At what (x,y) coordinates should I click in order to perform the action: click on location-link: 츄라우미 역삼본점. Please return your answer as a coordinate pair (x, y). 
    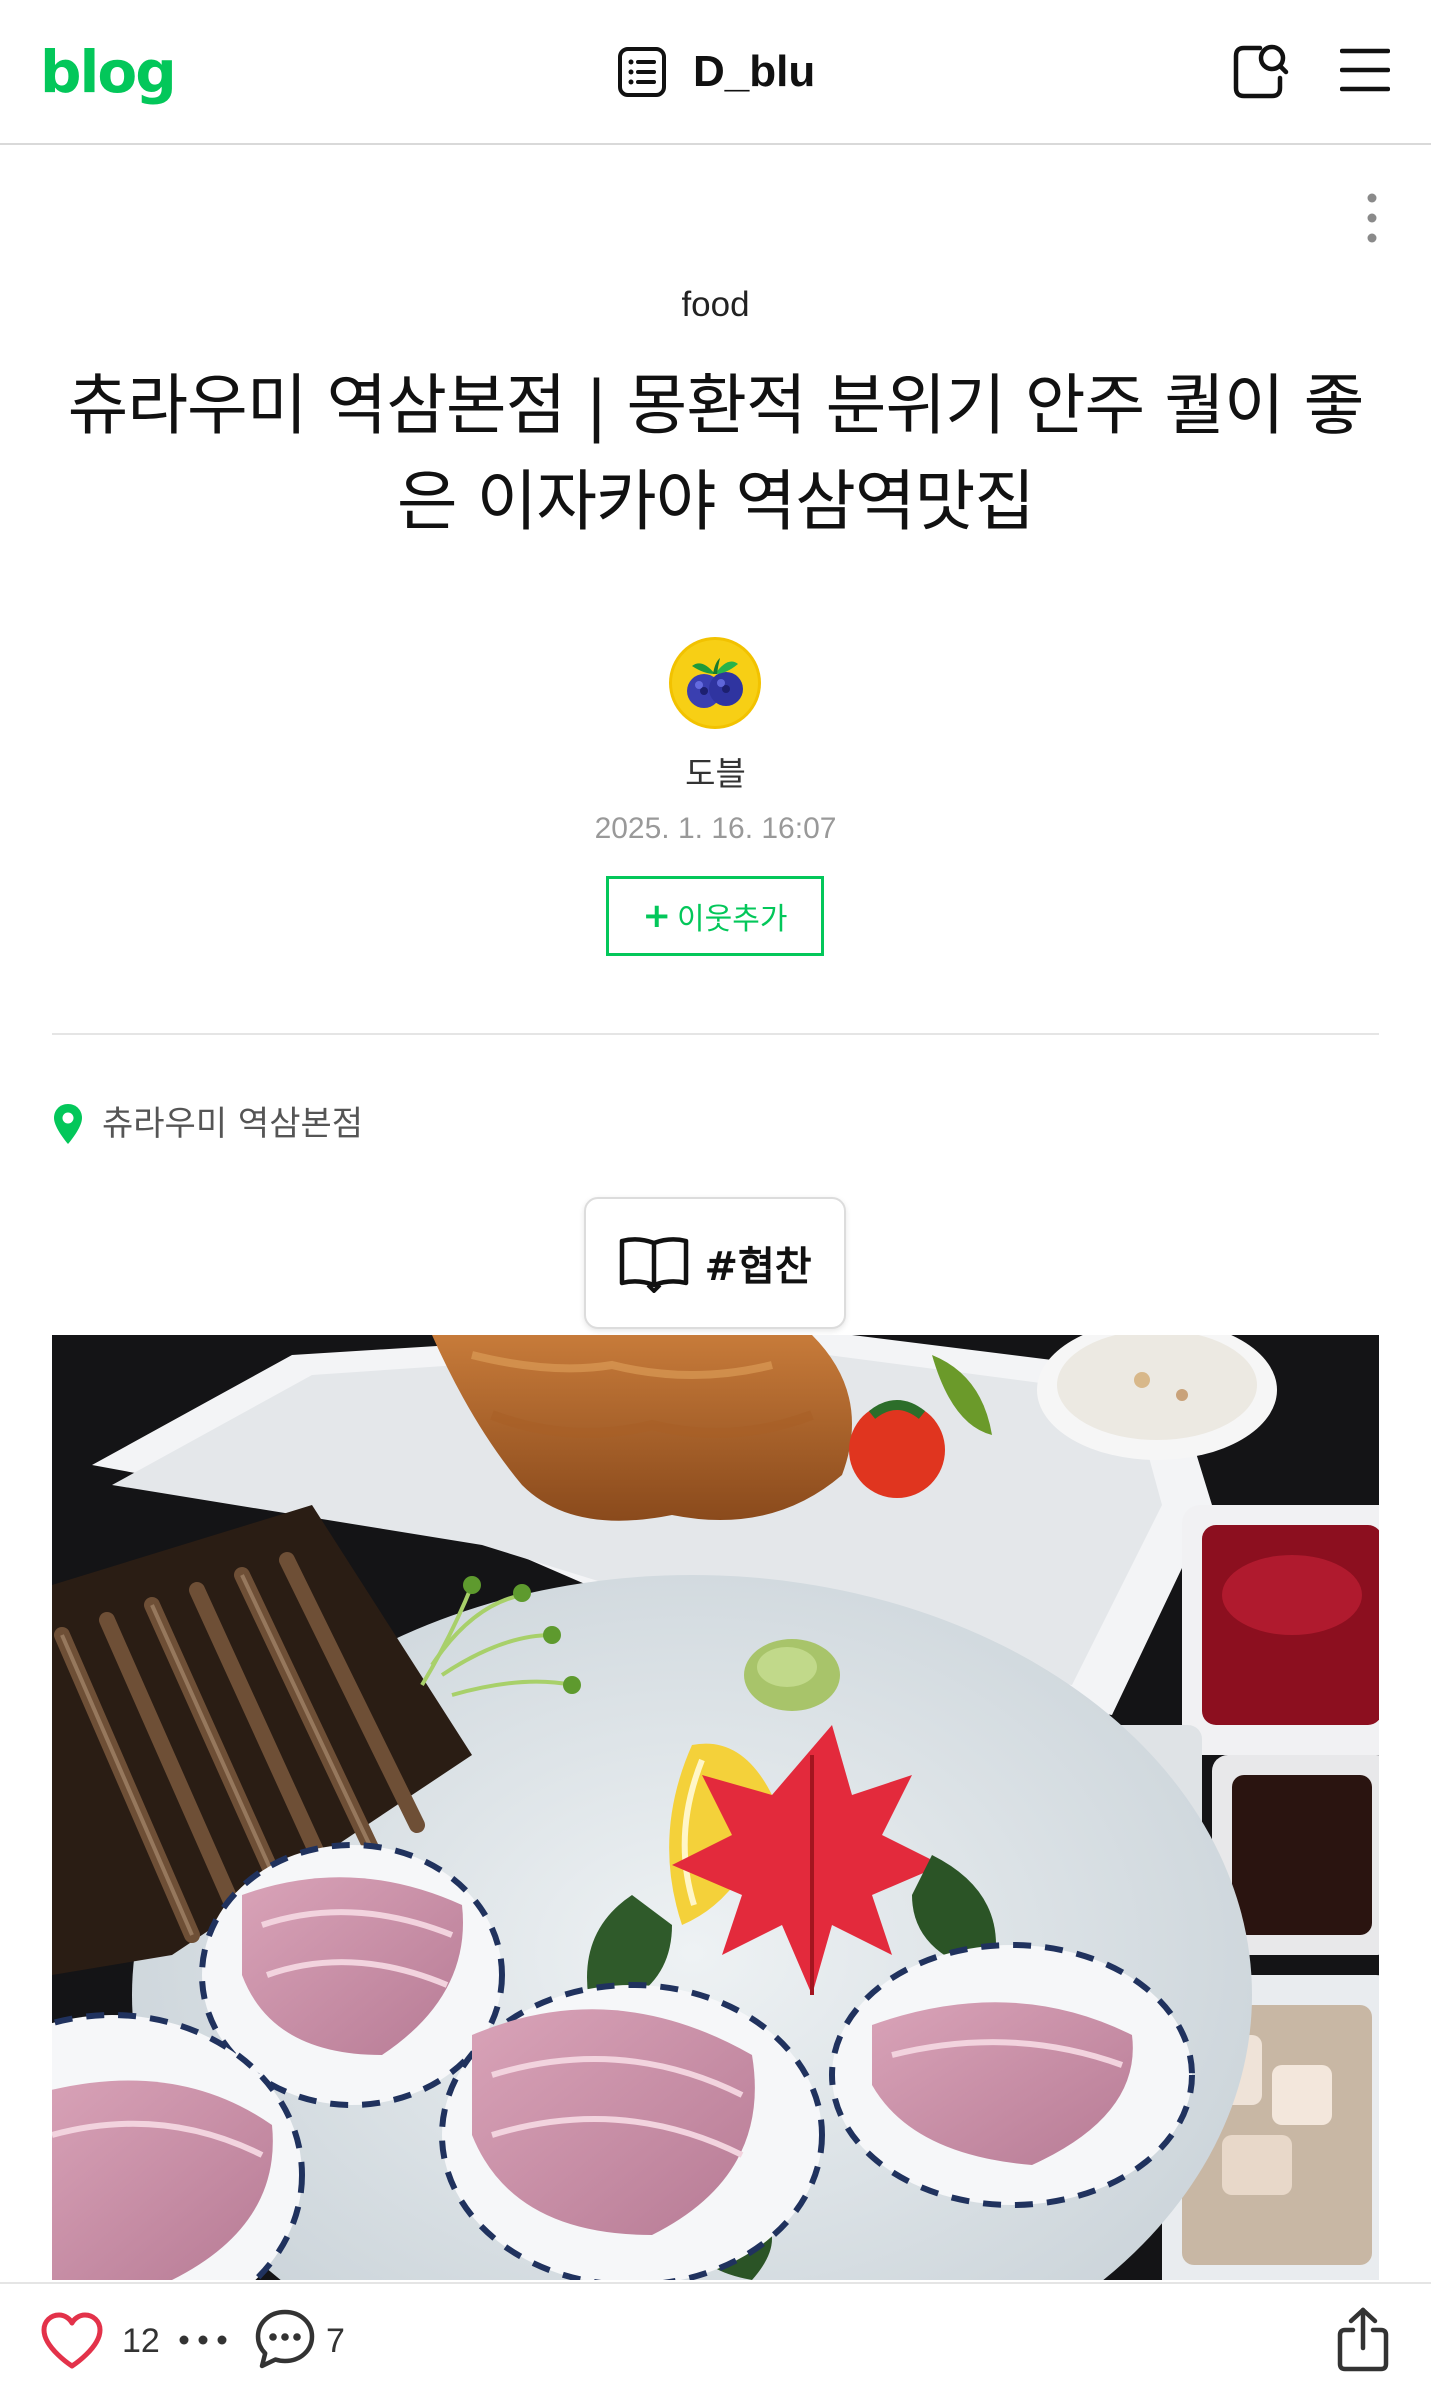
    Looking at the image, I should click on (207, 1124).